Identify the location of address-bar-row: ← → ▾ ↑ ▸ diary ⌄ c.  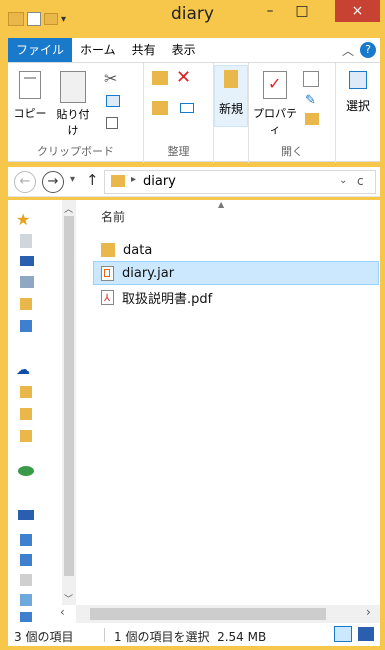
(194, 182).